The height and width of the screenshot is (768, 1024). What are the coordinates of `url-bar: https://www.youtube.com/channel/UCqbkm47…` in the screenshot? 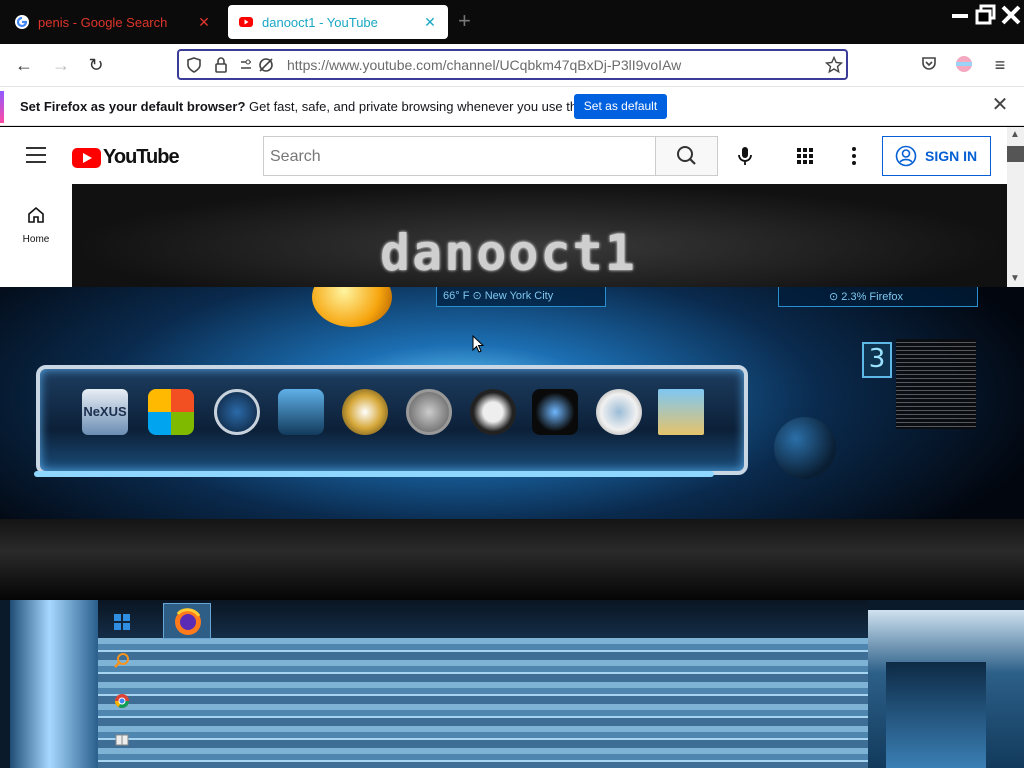 It's located at (512, 64).